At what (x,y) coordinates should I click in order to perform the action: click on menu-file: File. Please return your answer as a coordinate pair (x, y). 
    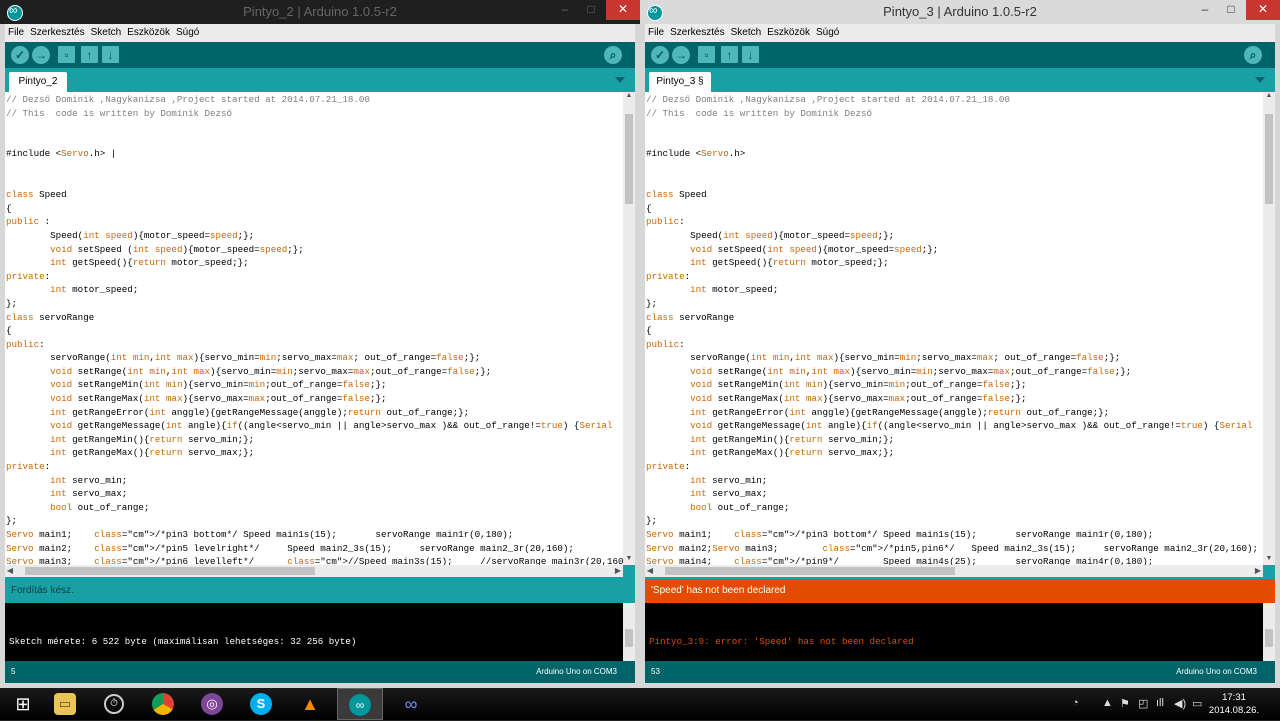
    Looking at the image, I should click on (16, 31).